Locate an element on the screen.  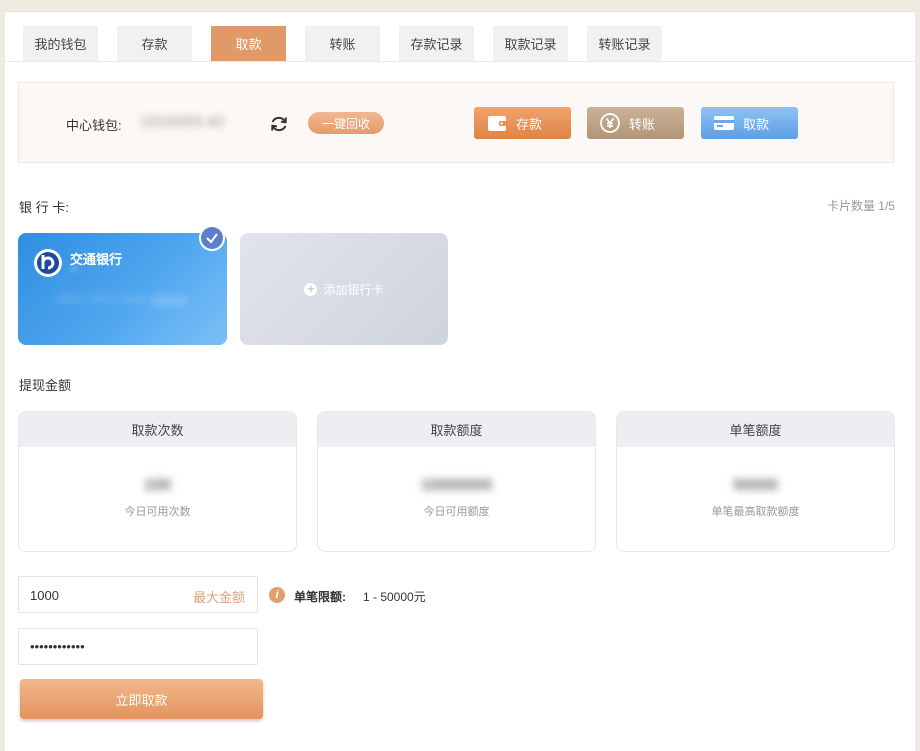
single-limit-value: 1 - 50000元 is located at coordinates (394, 597).